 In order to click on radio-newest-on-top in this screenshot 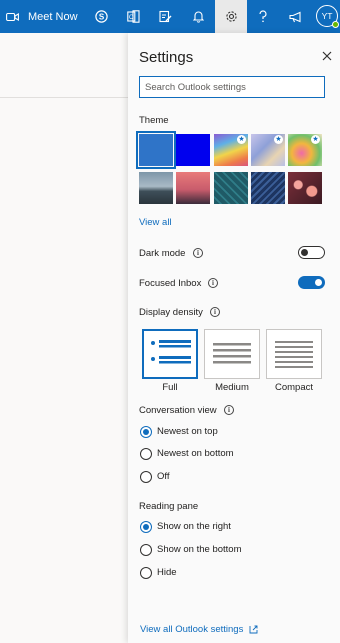, I will do `click(146, 432)`.